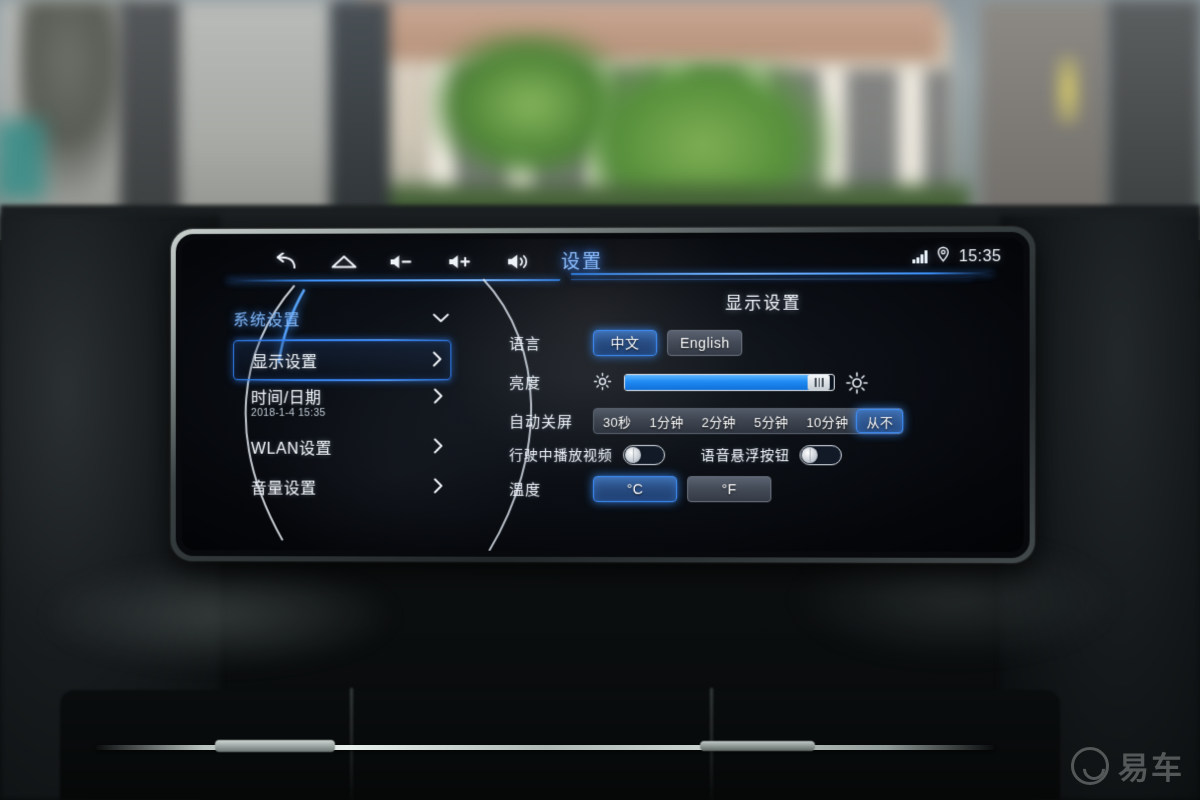  I want to click on location-pin-icon, so click(943, 256).